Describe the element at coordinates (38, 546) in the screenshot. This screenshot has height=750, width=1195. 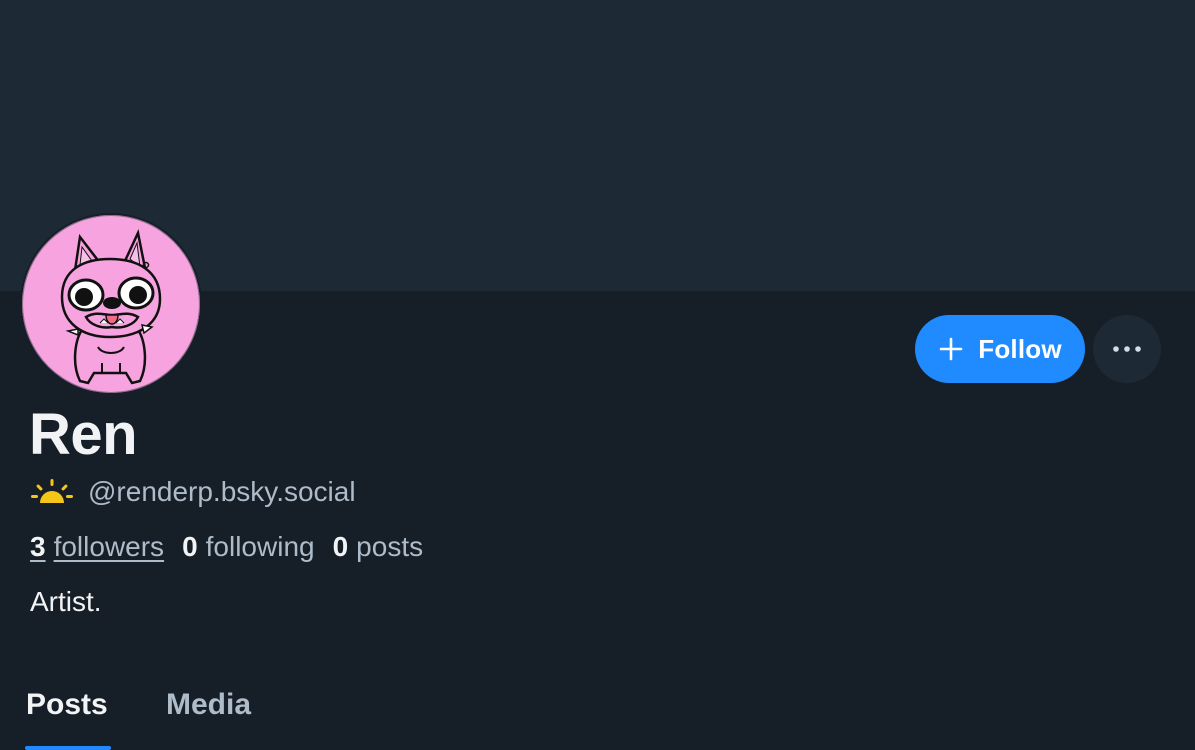
I see `followers-count: 3` at that location.